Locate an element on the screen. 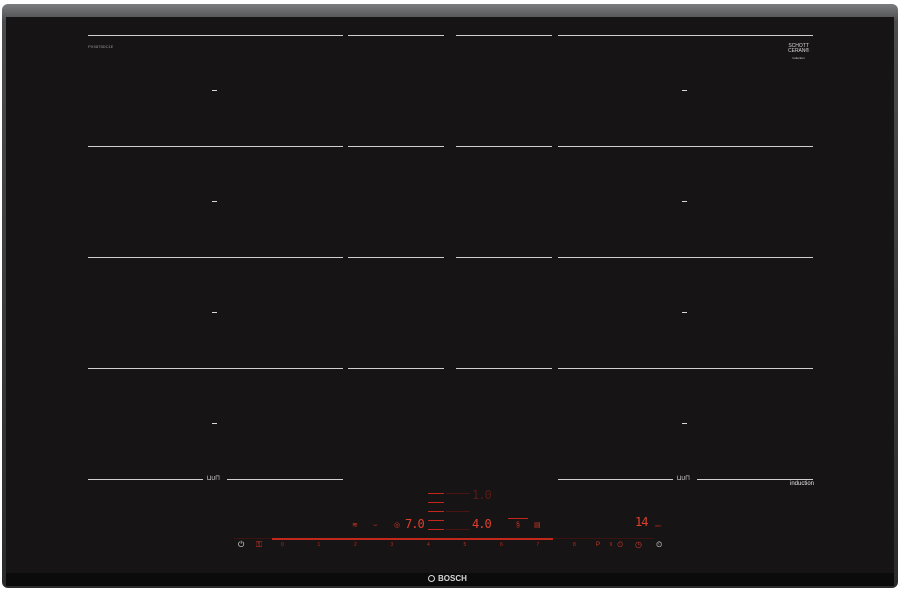 The height and width of the screenshot is (591, 900). timer-icon-button: ⏲ is located at coordinates (620, 545).